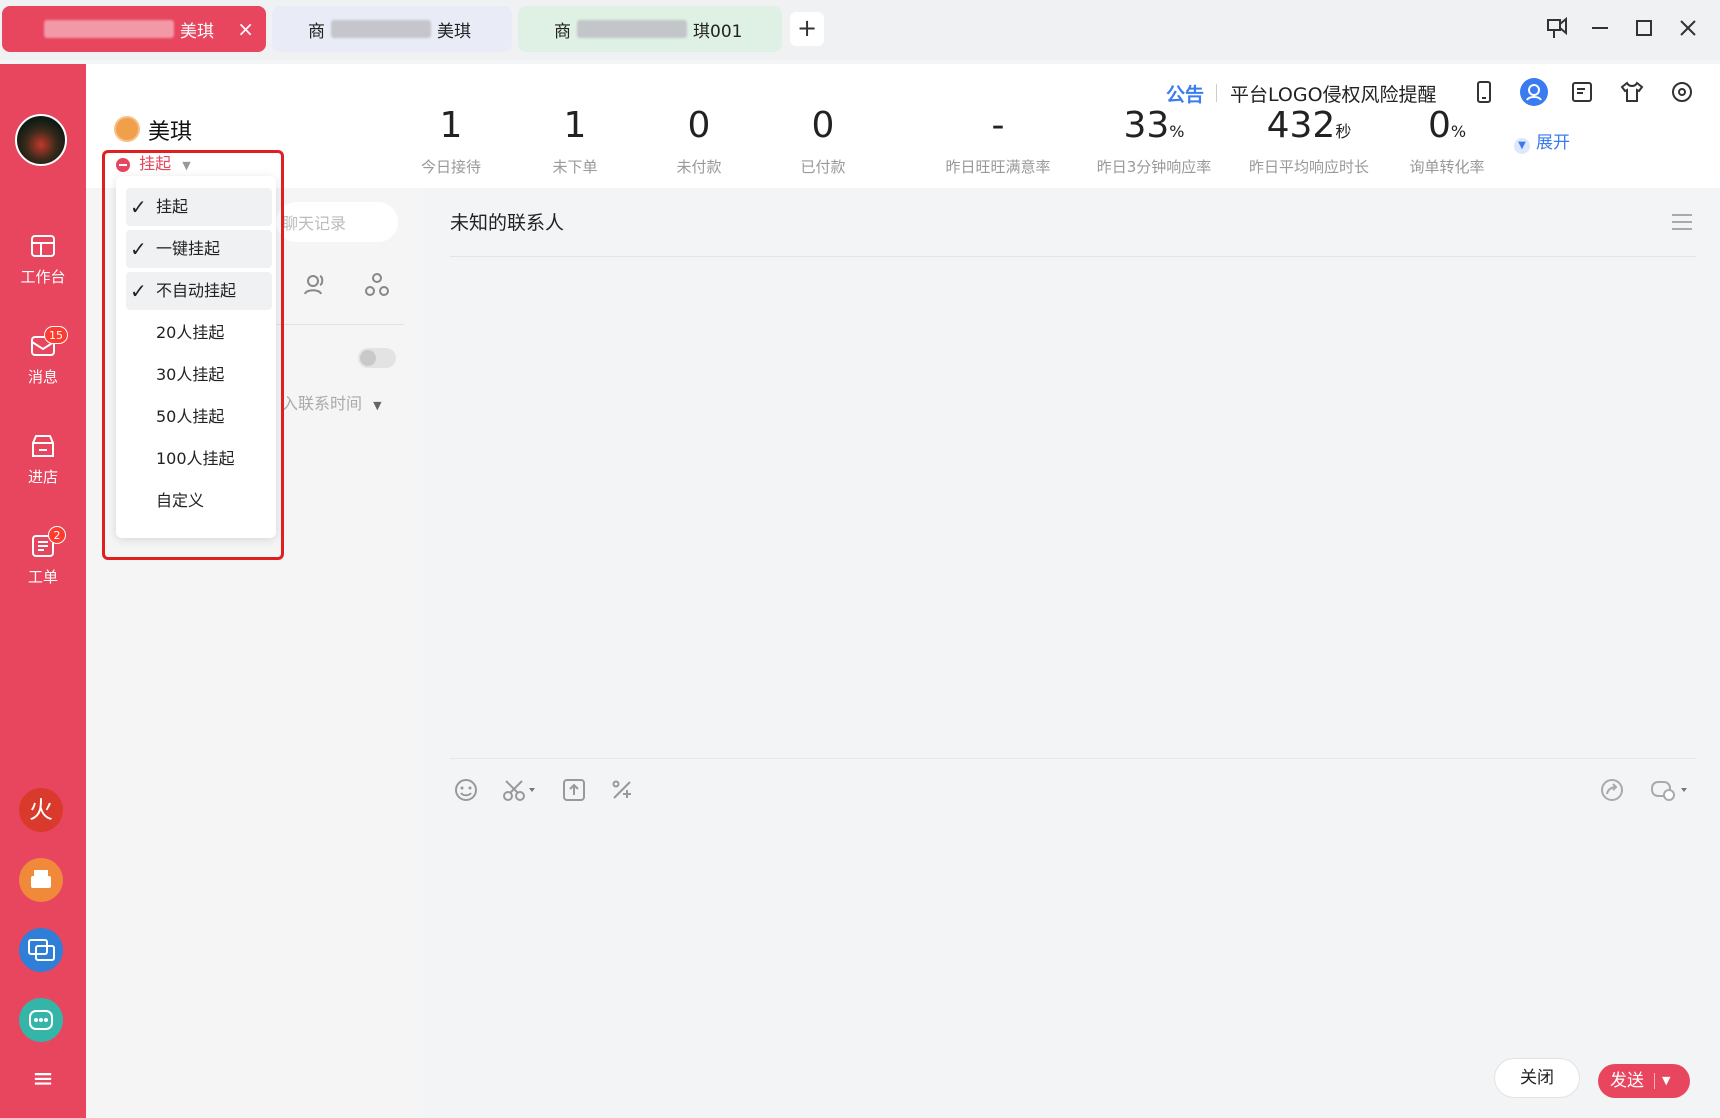 Image resolution: width=1720 pixels, height=1118 pixels. What do you see at coordinates (1522, 146) in the screenshot?
I see `chevron-down-icon: ▼` at bounding box center [1522, 146].